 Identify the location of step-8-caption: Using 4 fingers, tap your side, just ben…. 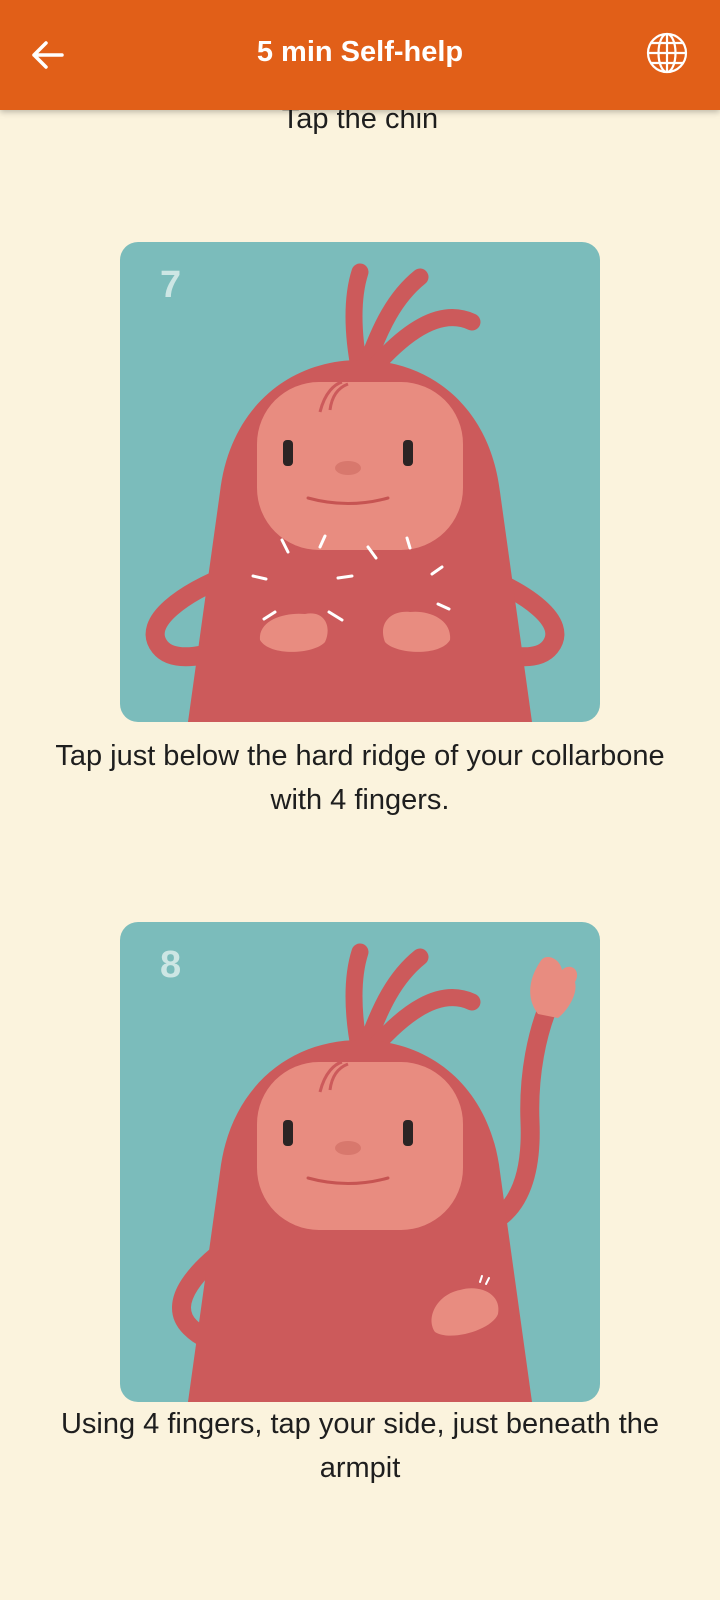
(360, 1446).